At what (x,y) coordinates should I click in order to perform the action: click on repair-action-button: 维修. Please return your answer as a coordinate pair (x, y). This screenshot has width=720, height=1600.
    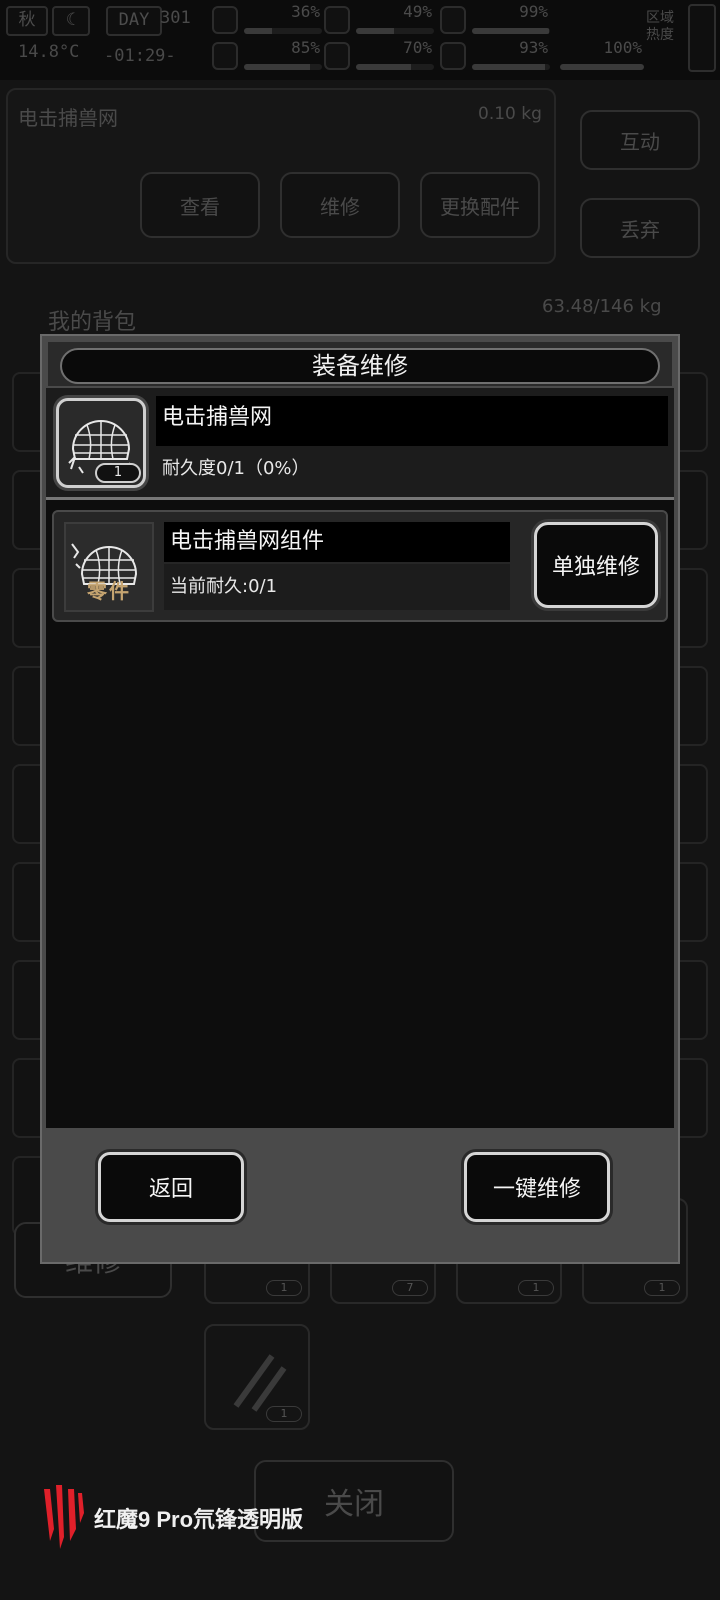
    Looking at the image, I should click on (340, 205).